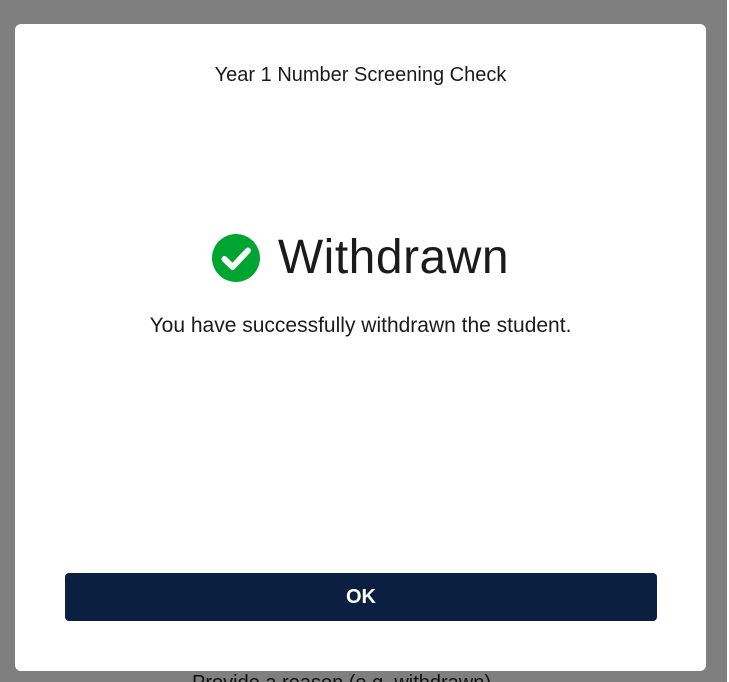 The height and width of the screenshot is (682, 729). What do you see at coordinates (360, 75) in the screenshot?
I see `dialog-title: Year 1 Number Screening Check` at bounding box center [360, 75].